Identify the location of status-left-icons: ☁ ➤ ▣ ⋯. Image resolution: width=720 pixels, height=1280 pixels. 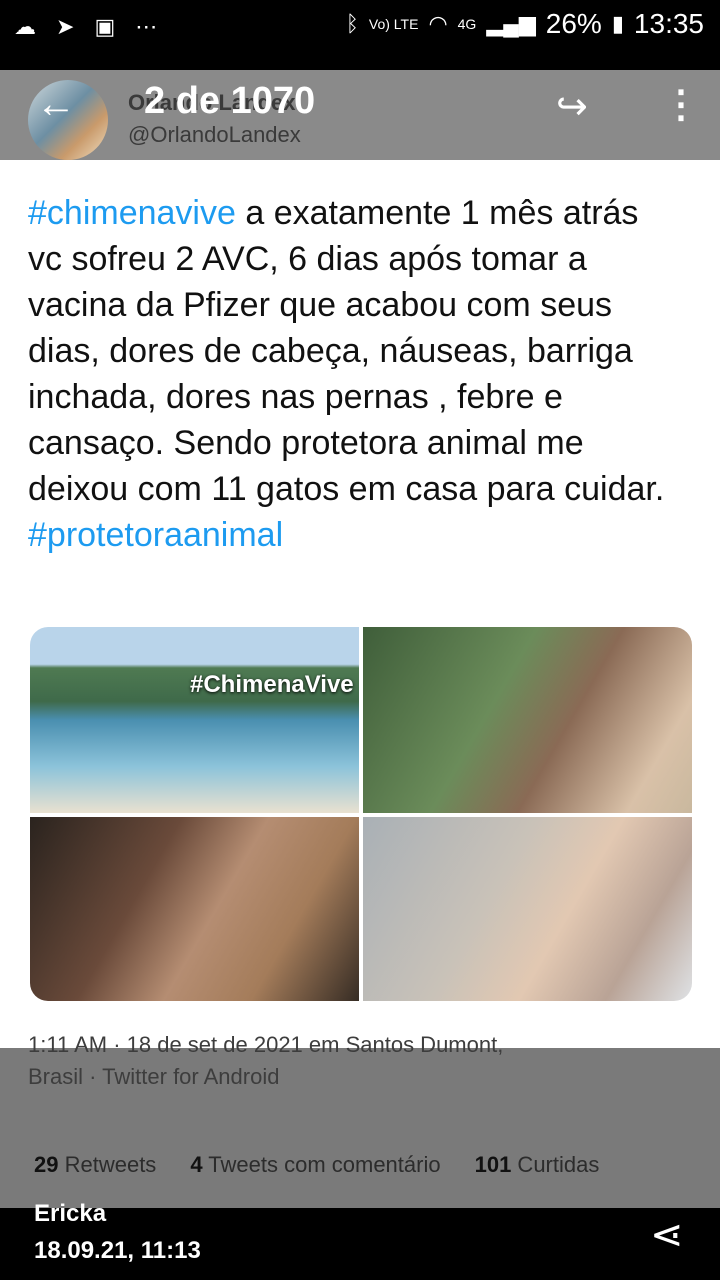
(85, 27).